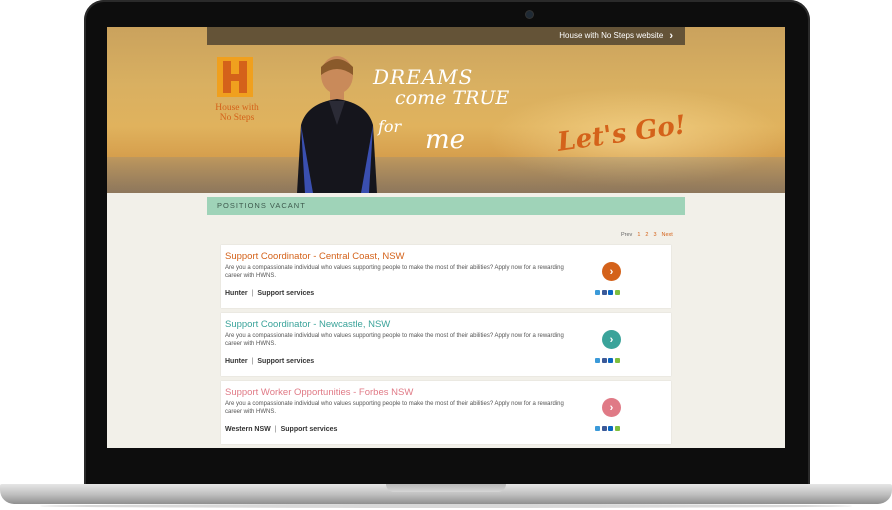  I want to click on slogan-me: me, so click(445, 140).